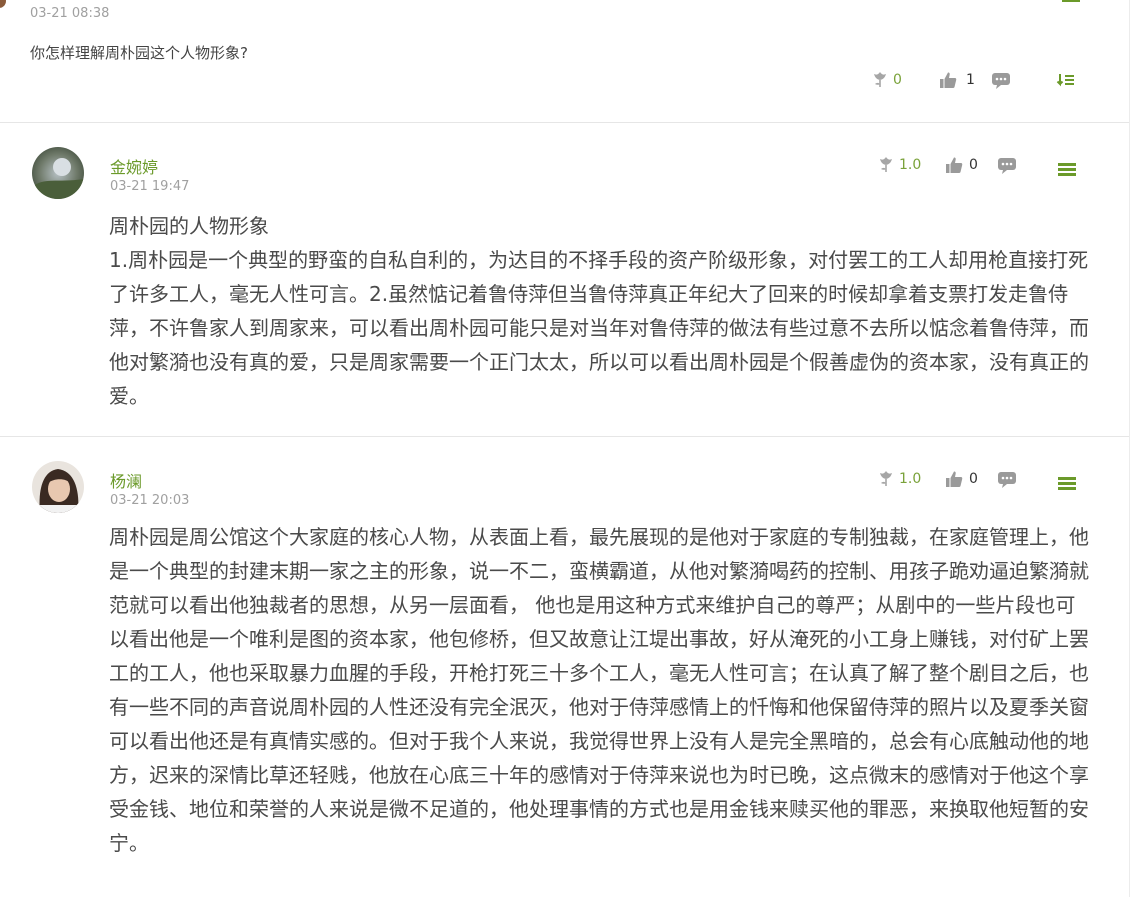  I want to click on flower-button: 0, so click(886, 80).